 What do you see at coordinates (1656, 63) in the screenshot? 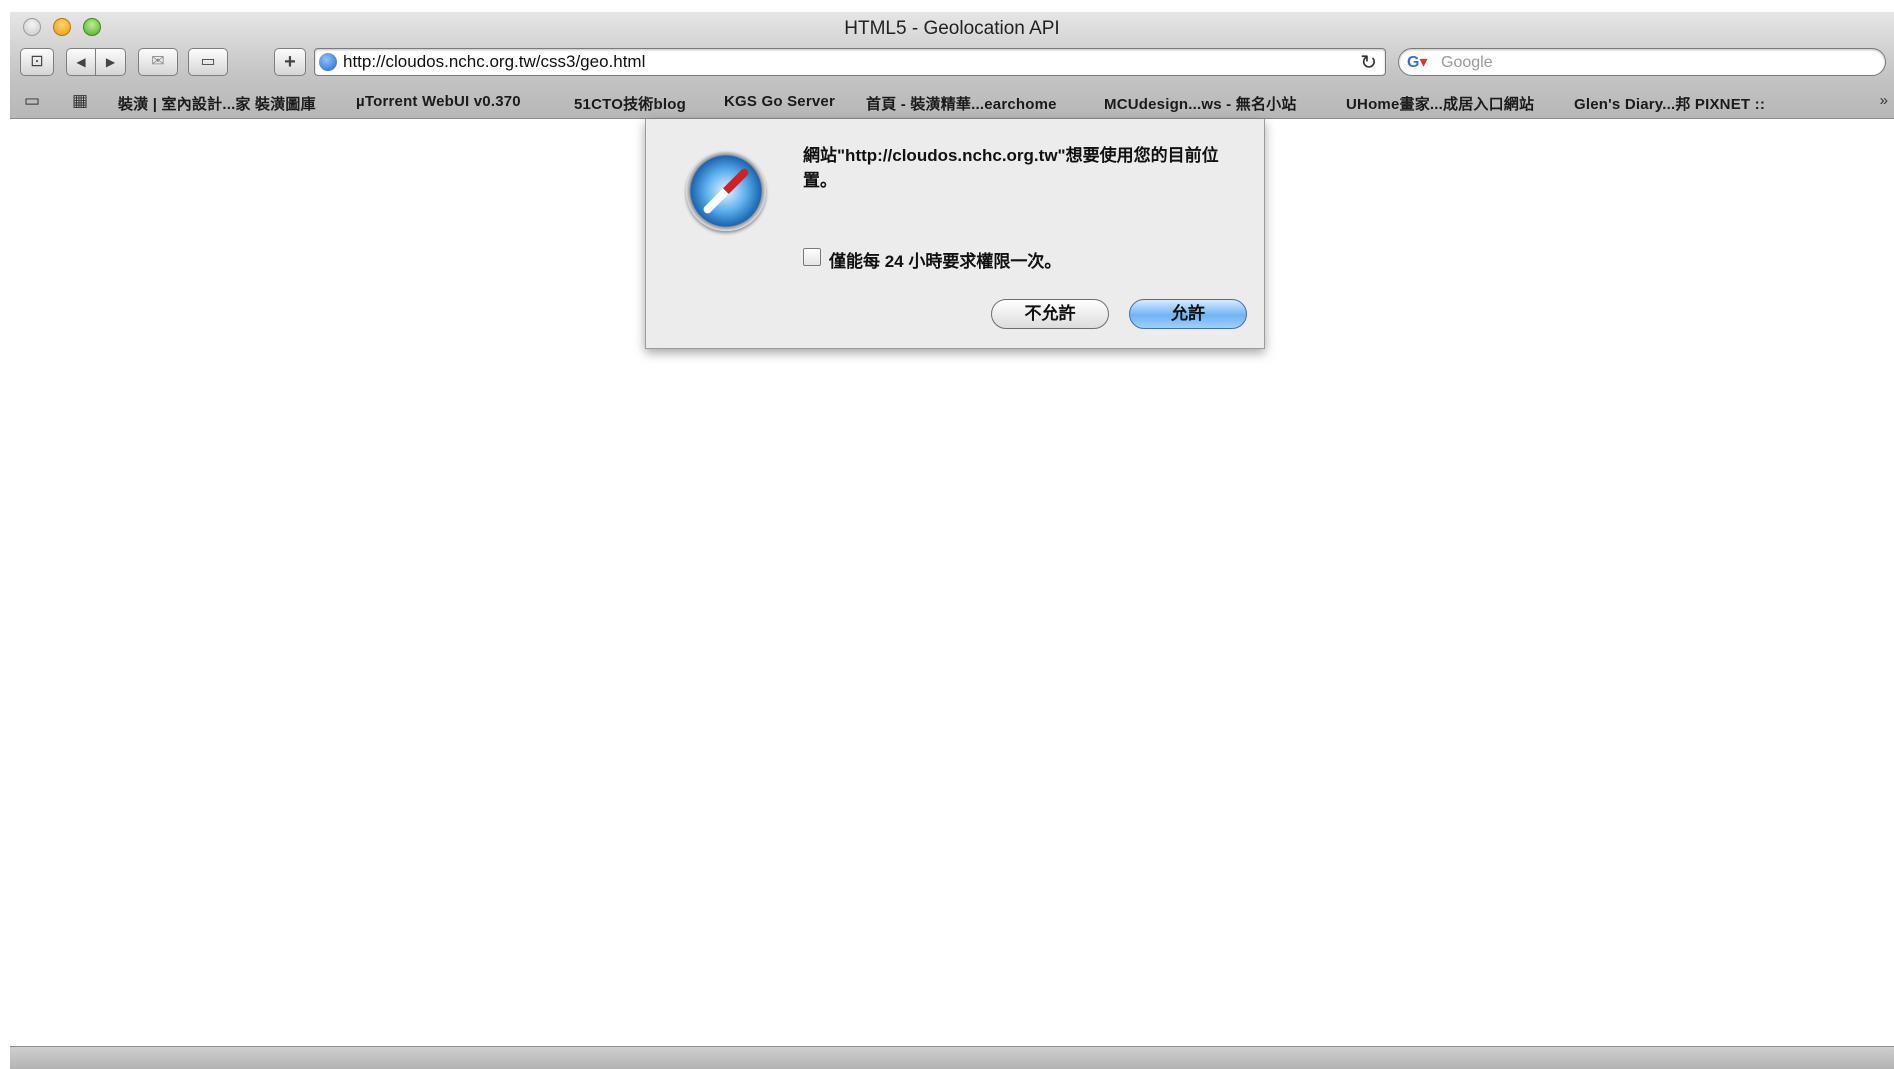
I see `search-input` at bounding box center [1656, 63].